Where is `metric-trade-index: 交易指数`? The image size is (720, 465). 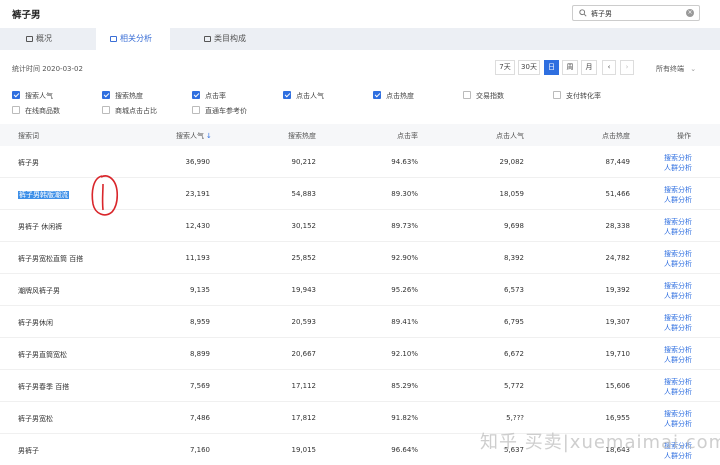 metric-trade-index: 交易指数 is located at coordinates (483, 96).